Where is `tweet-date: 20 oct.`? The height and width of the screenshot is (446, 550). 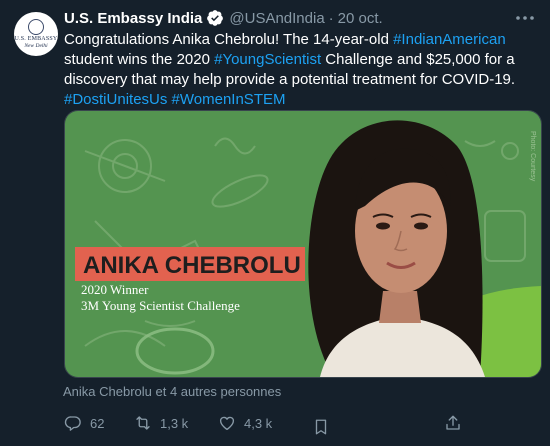 tweet-date: 20 oct. is located at coordinates (360, 18).